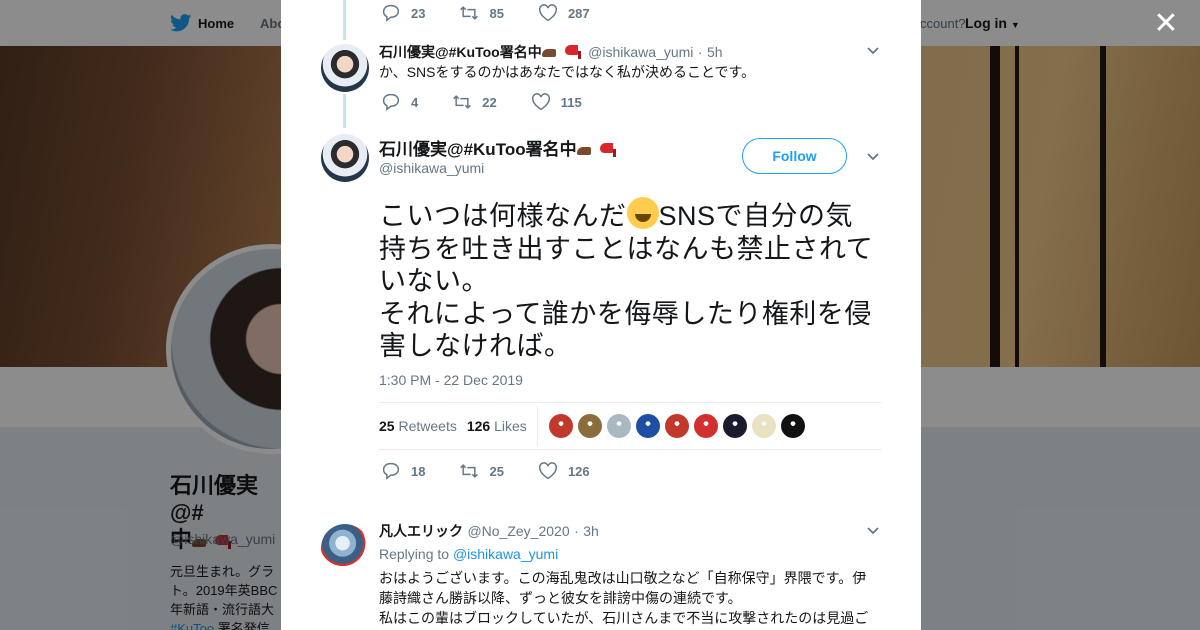 The image size is (1200, 630). Describe the element at coordinates (496, 13) in the screenshot. I see `retweet-count: 85` at that location.